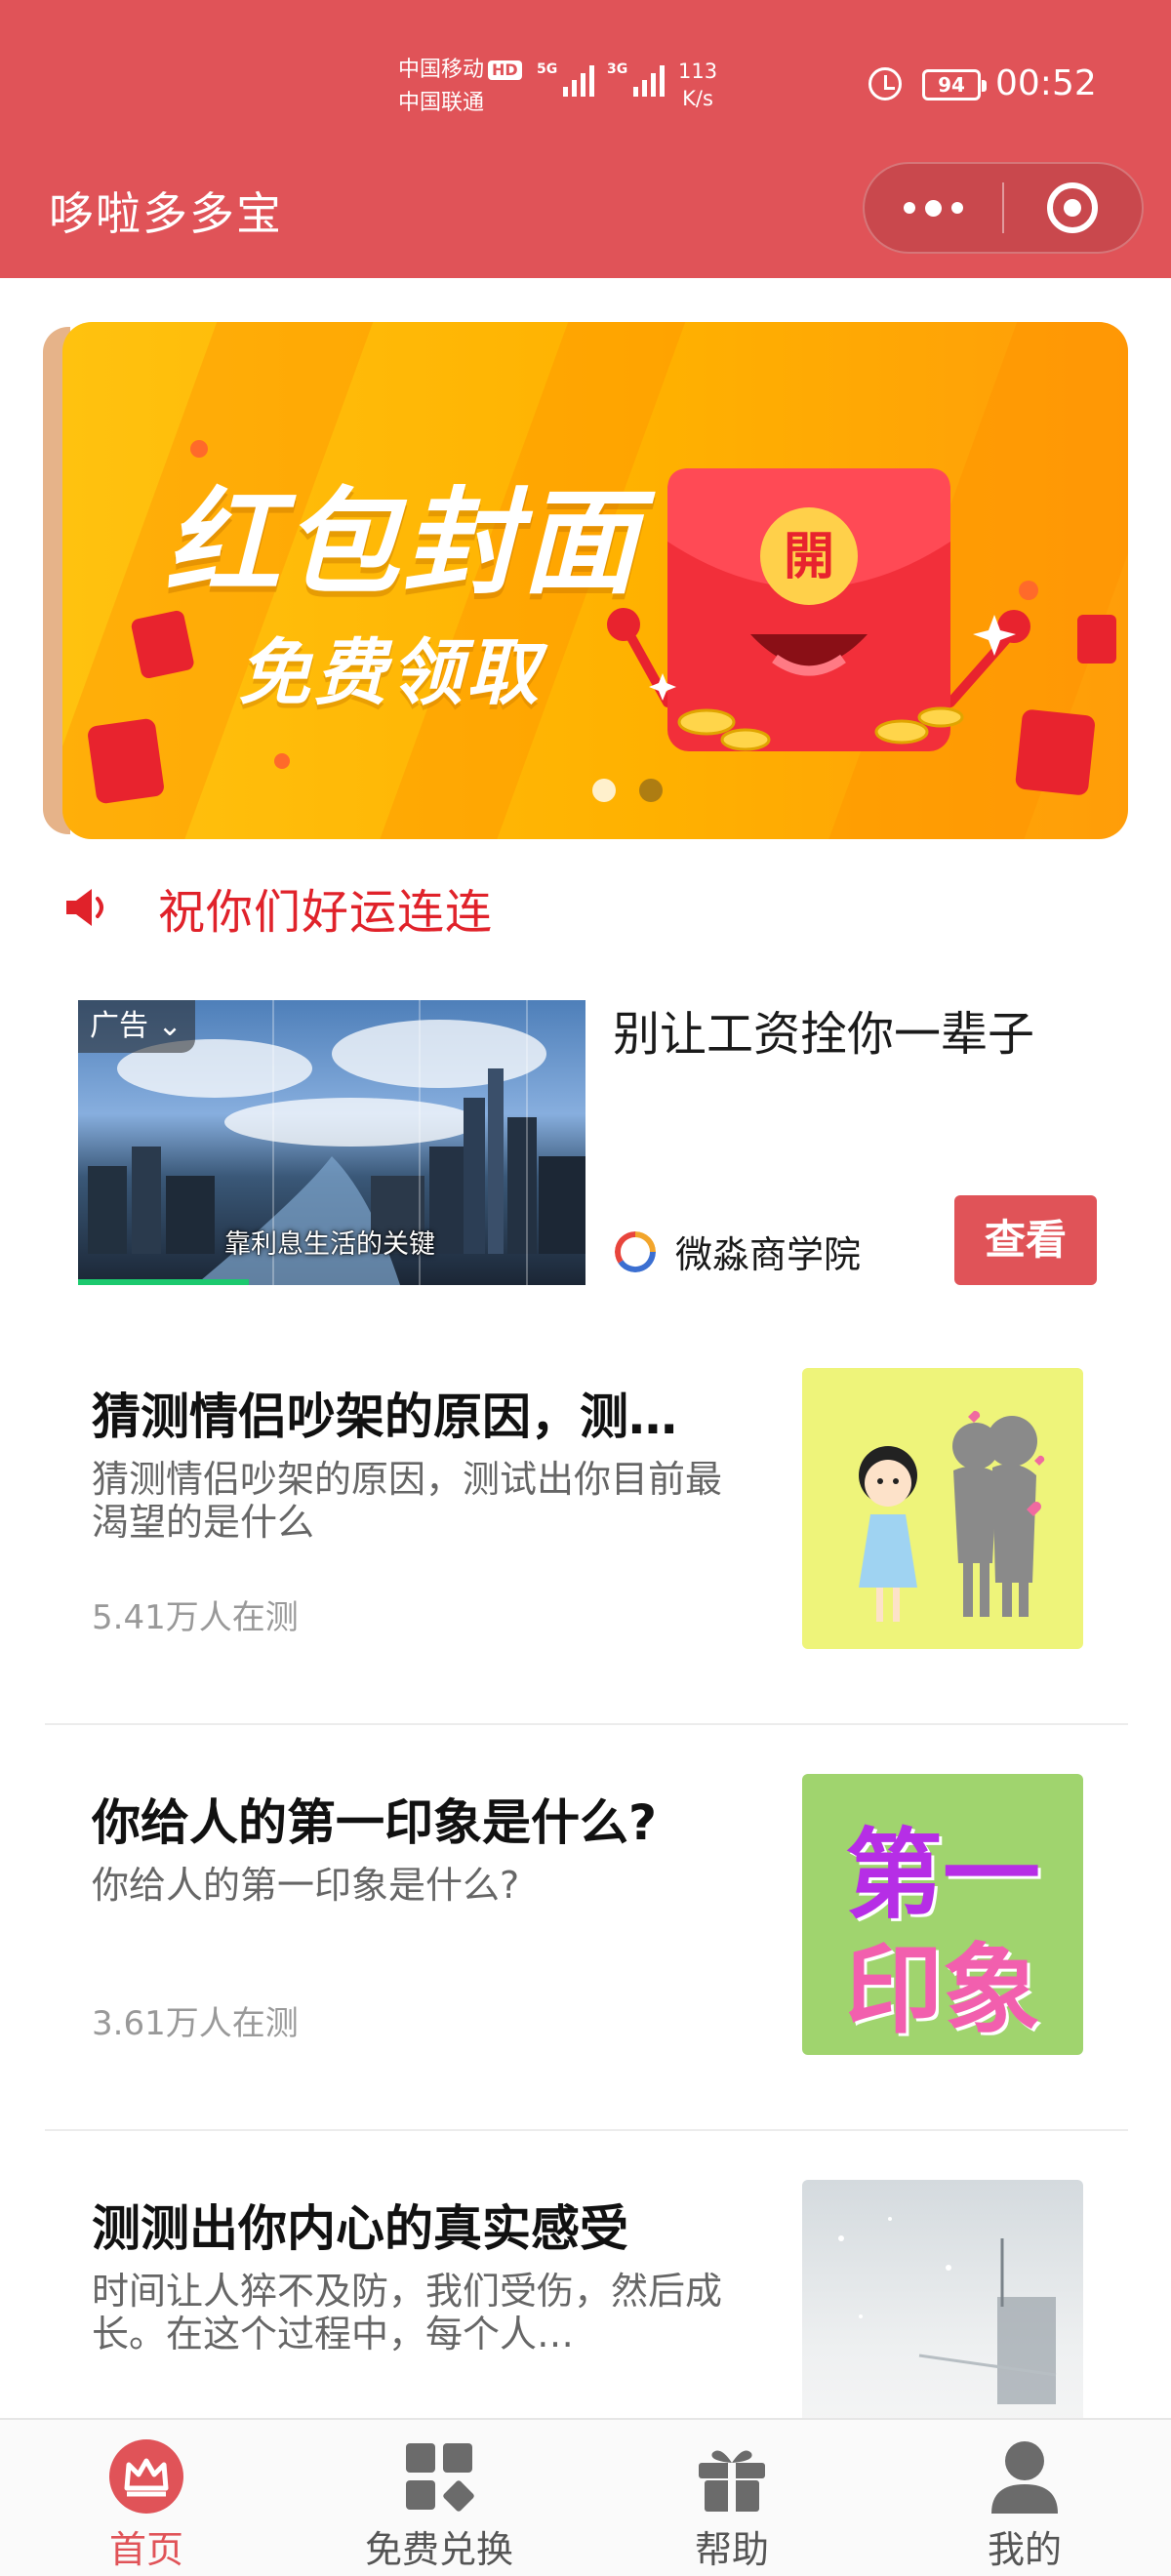 This screenshot has height=2576, width=1171. What do you see at coordinates (768, 1254) in the screenshot?
I see `ad-source-name: 微淼商学院` at bounding box center [768, 1254].